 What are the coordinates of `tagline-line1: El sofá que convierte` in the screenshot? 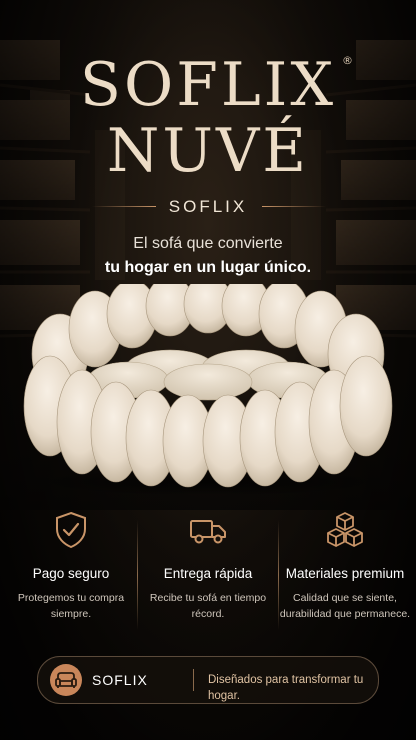 It's located at (208, 243).